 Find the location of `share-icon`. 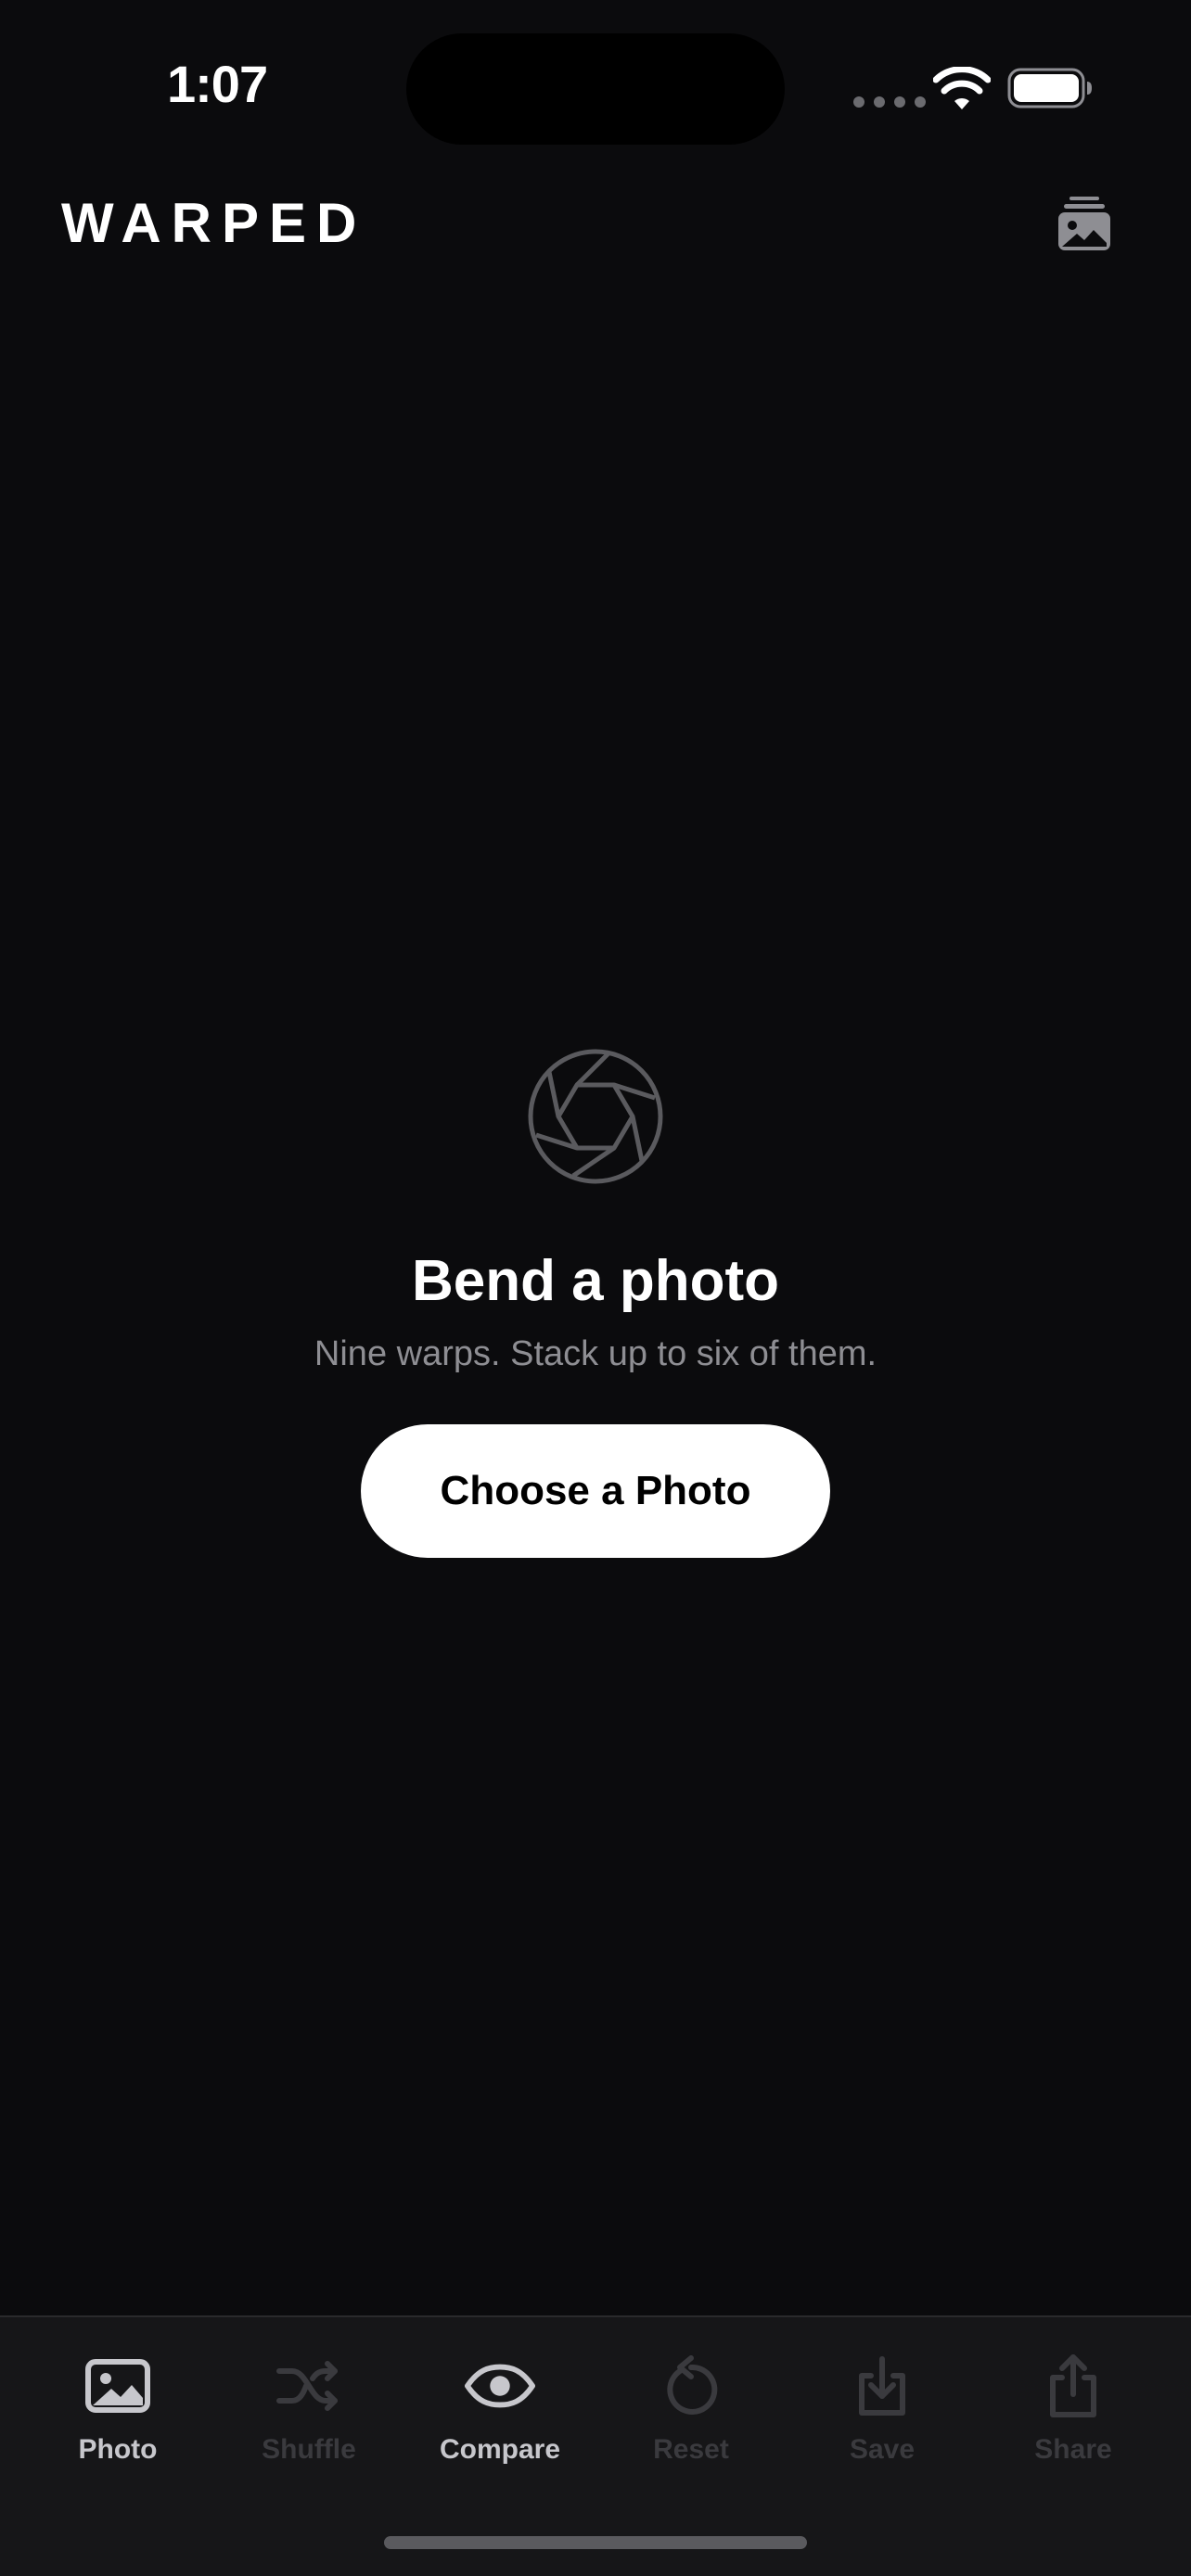

share-icon is located at coordinates (1073, 2385).